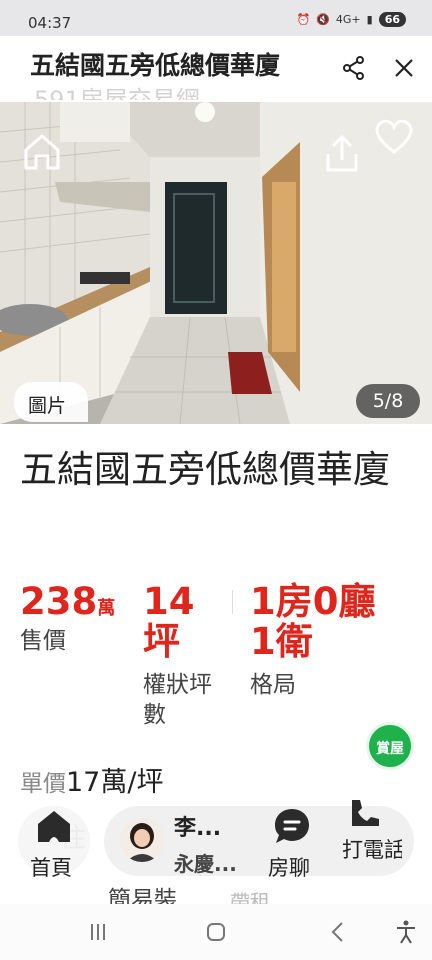 The image size is (432, 960). Describe the element at coordinates (392, 19) in the screenshot. I see `battery-badge: 66` at that location.